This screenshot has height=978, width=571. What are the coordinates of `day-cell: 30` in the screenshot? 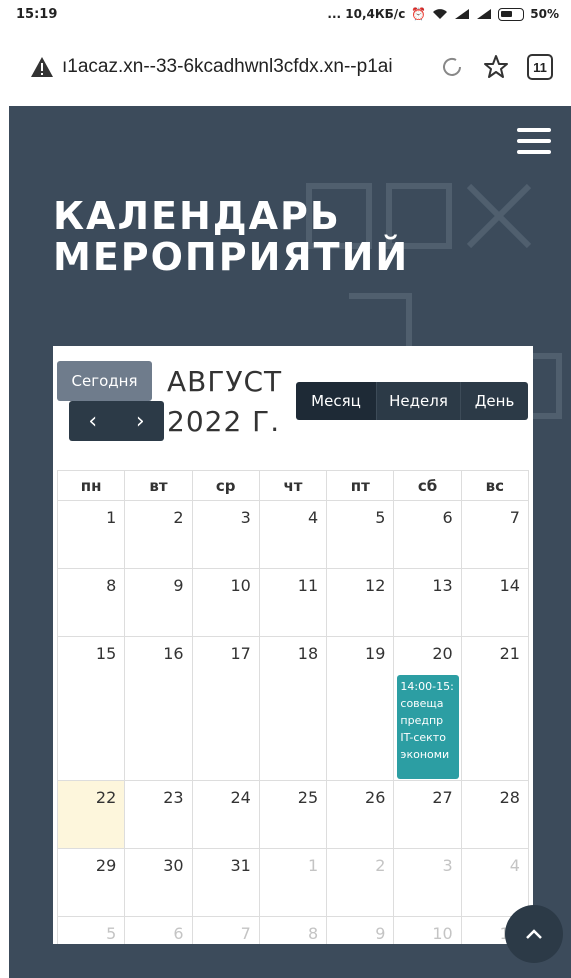 It's located at (159, 883).